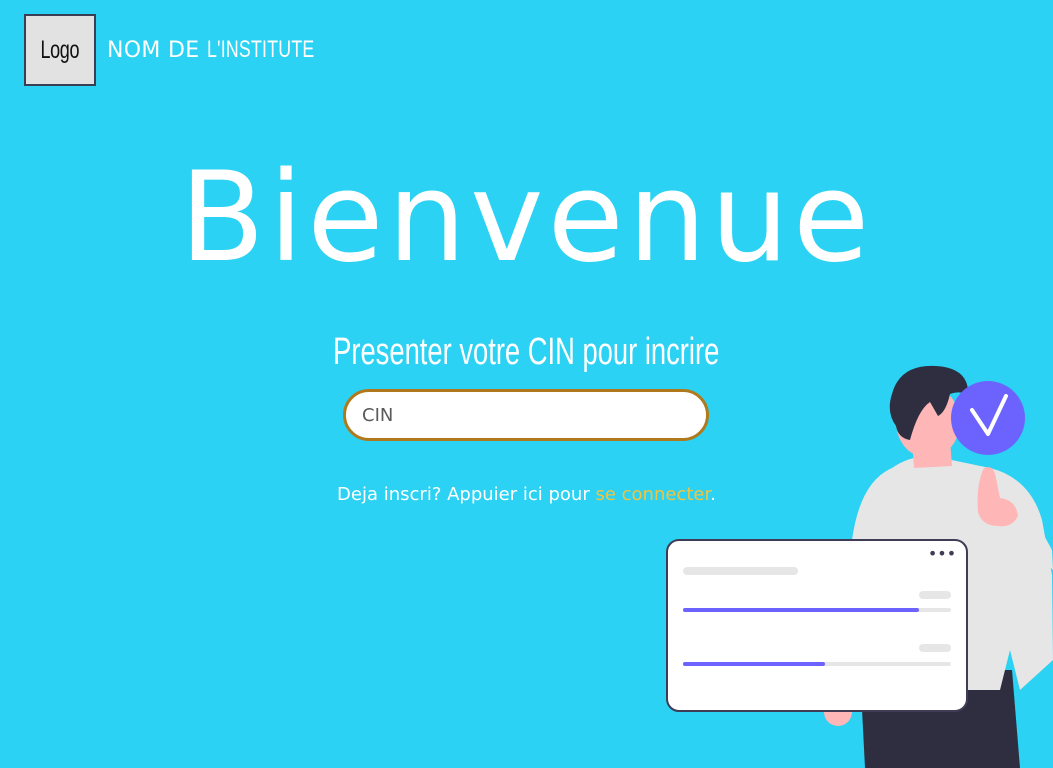 Image resolution: width=1053 pixels, height=768 pixels. What do you see at coordinates (526, 415) in the screenshot?
I see `cin-input` at bounding box center [526, 415].